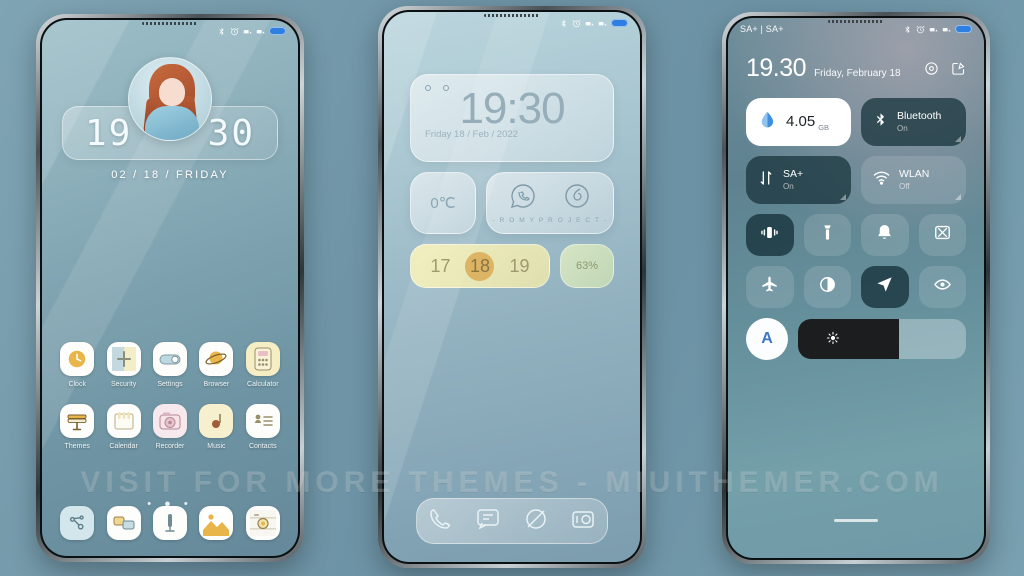  I want to click on project-label: - R O M Y P R O J E C T -, so click(550, 220).